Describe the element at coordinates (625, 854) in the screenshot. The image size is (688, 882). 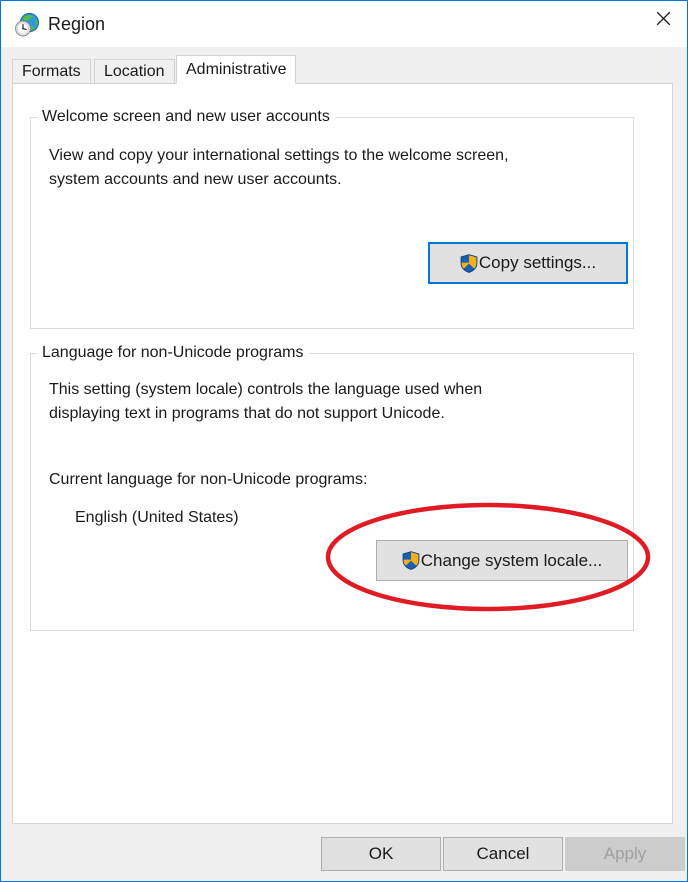
I see `apply-button: Apply` at that location.